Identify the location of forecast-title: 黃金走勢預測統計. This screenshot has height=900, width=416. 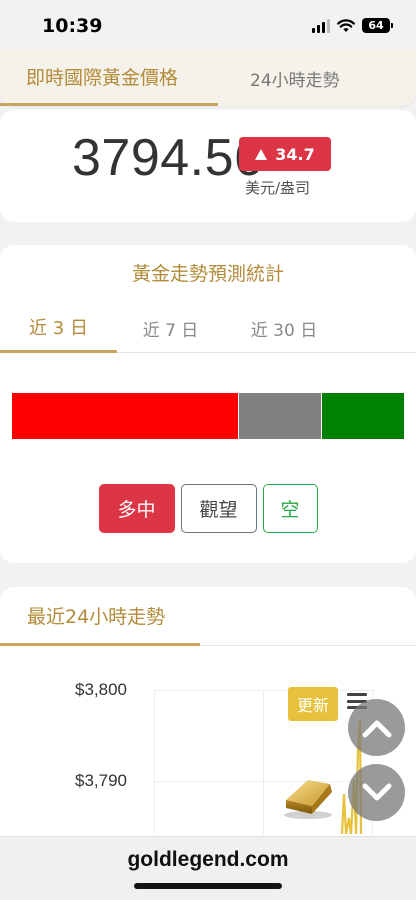
(207, 274).